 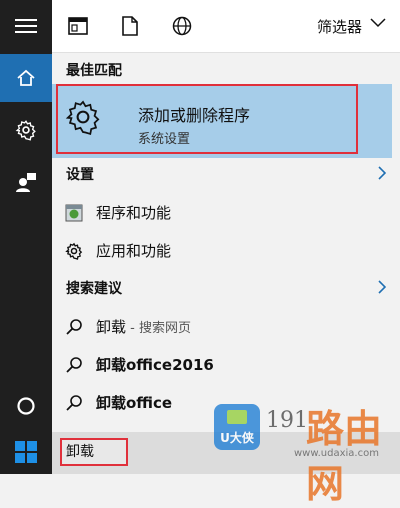 I want to click on document-icon, so click(x=130, y=26).